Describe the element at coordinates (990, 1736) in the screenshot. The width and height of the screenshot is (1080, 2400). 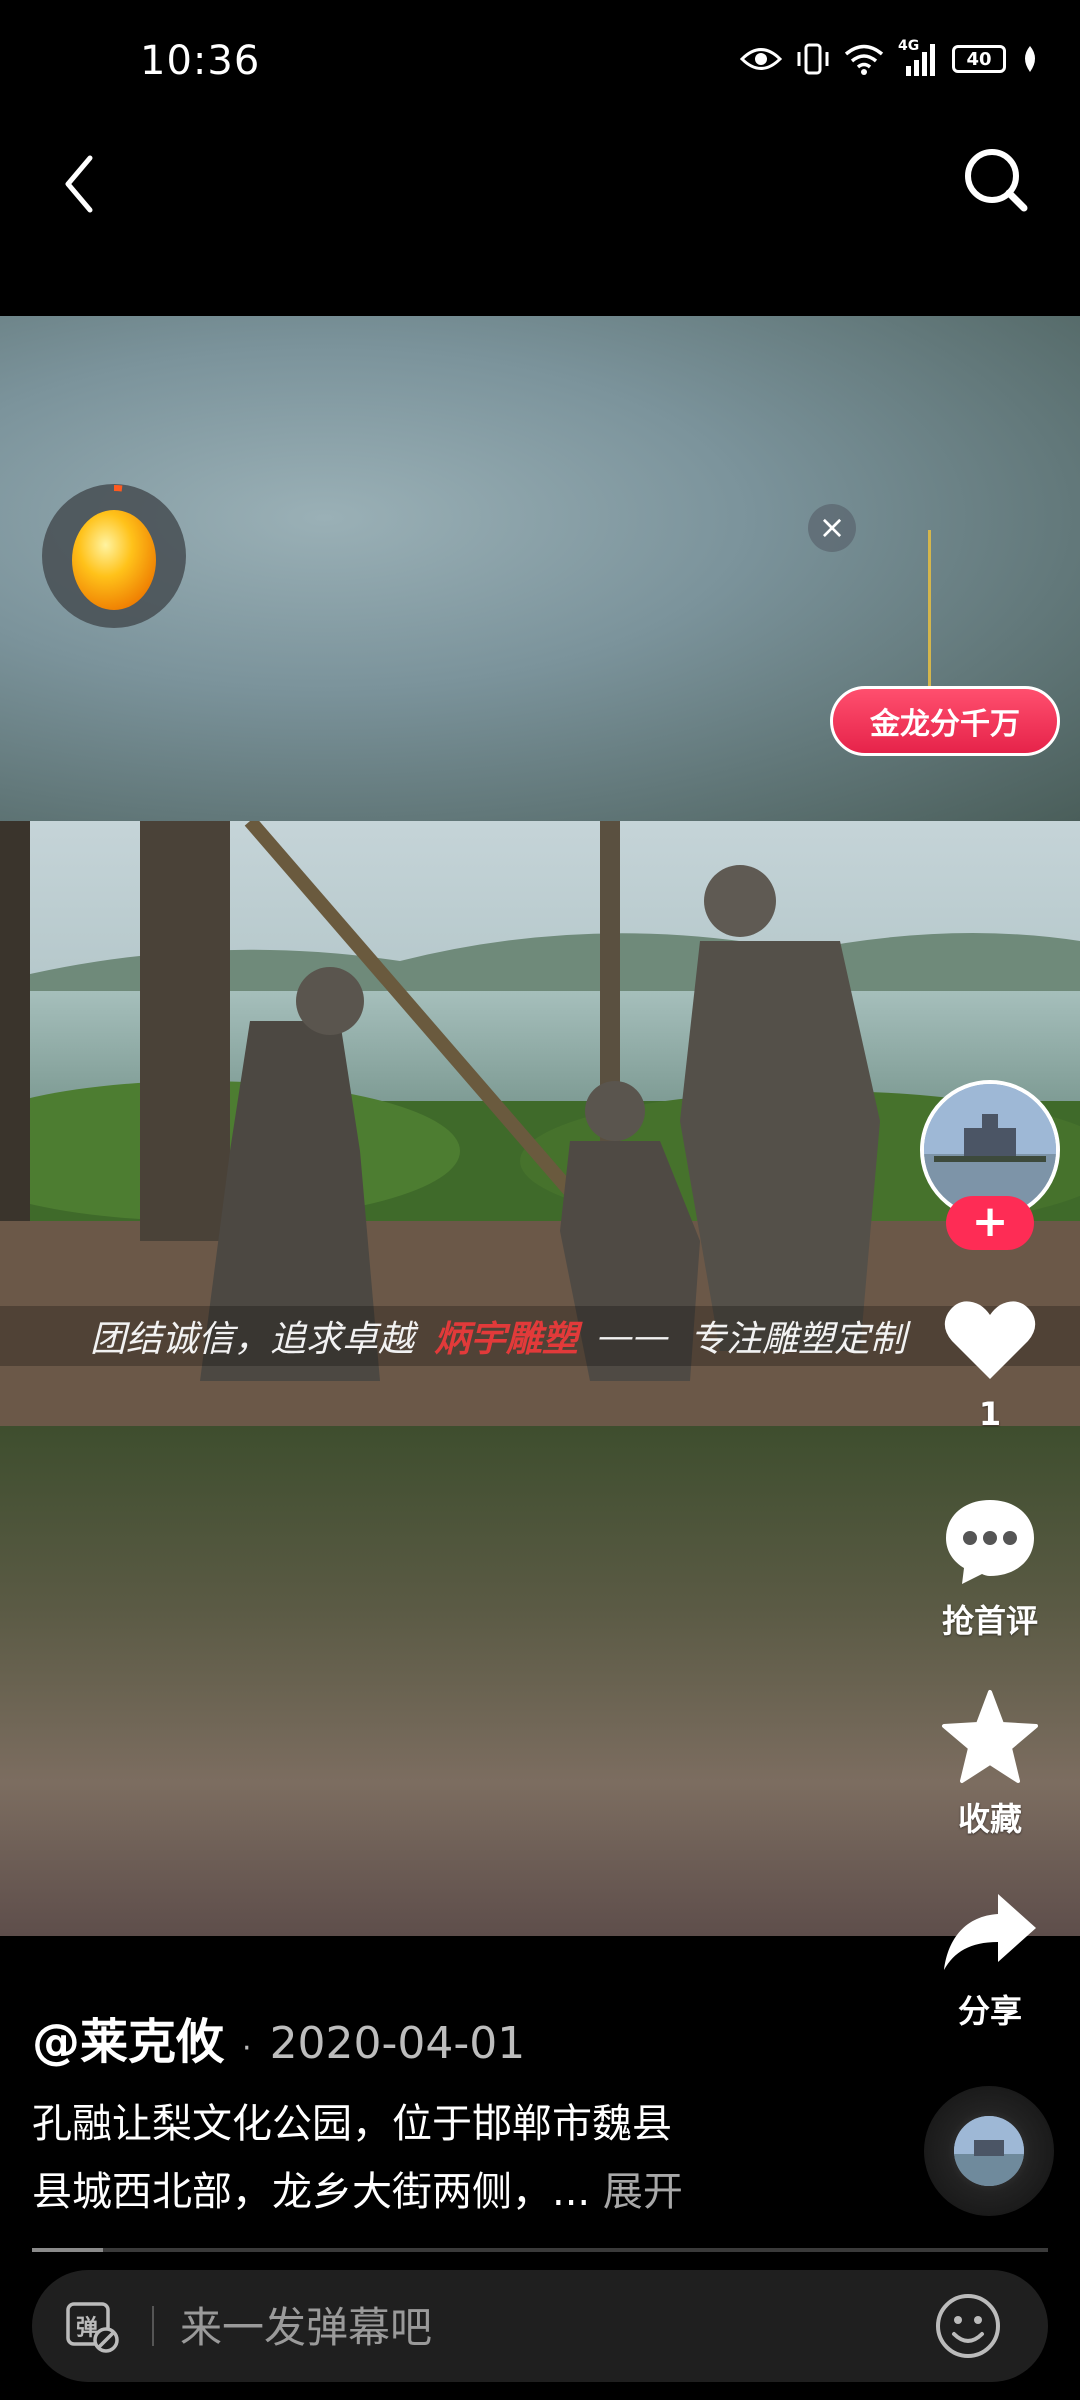
I see `star-icon` at that location.